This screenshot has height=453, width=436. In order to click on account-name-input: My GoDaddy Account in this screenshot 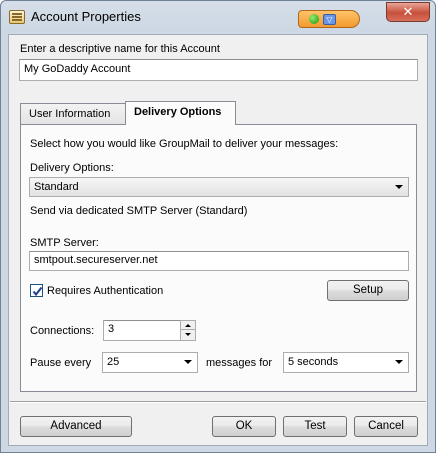, I will do `click(218, 70)`.